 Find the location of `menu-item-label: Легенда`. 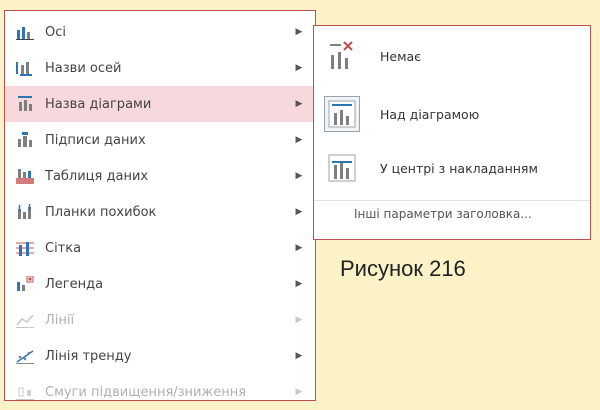

menu-item-label: Легенда is located at coordinates (74, 284).